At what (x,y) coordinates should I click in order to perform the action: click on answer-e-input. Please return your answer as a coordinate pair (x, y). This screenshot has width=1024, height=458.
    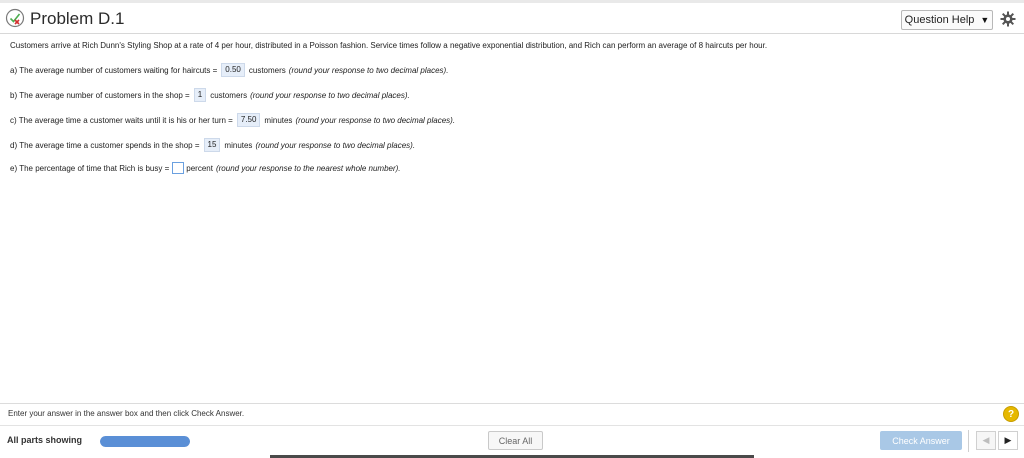
    Looking at the image, I should click on (178, 168).